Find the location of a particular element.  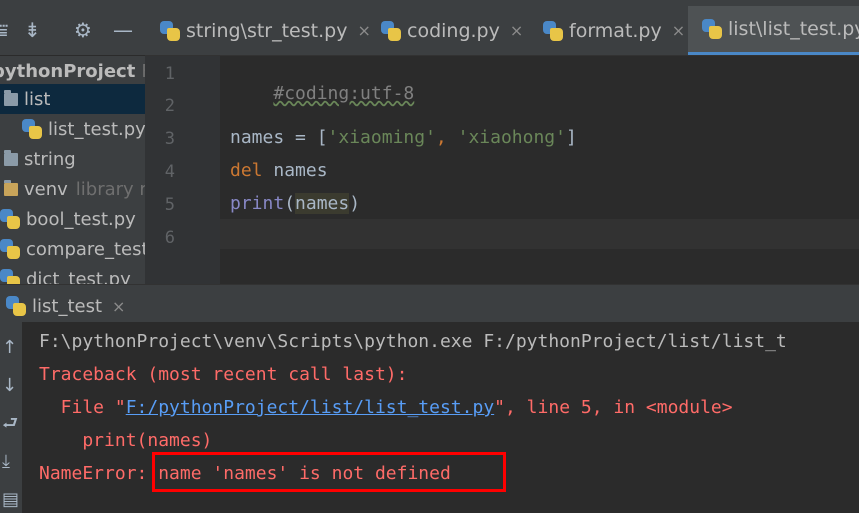

project-toolbar: ⩸ ⇟ ⚙ — is located at coordinates (72, 30).